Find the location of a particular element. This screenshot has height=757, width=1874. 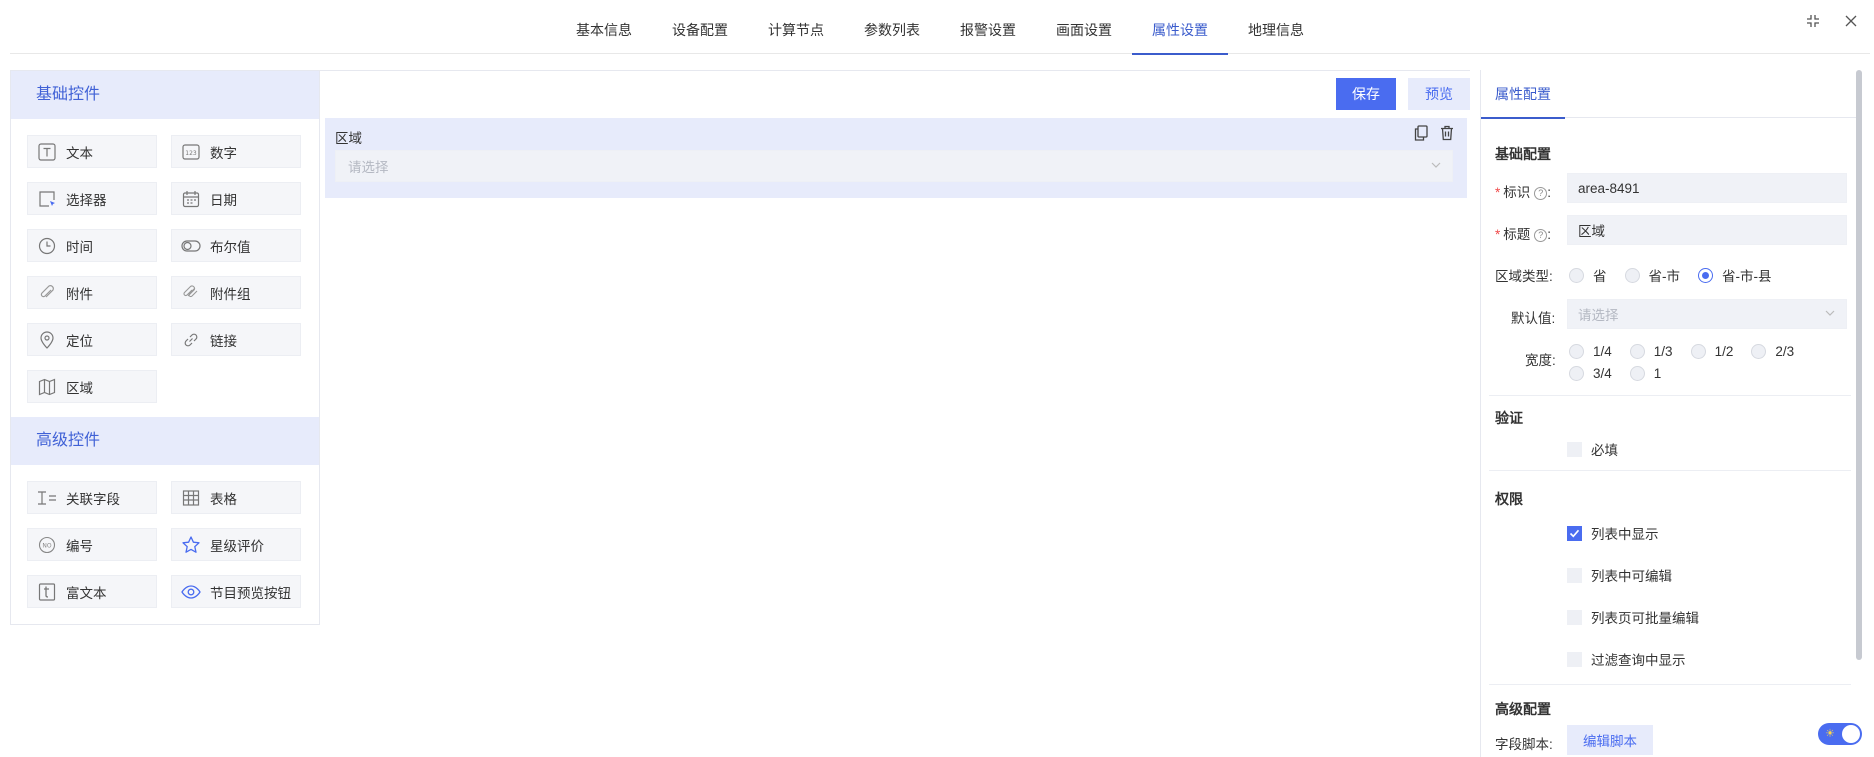

close-icon is located at coordinates (1851, 21).